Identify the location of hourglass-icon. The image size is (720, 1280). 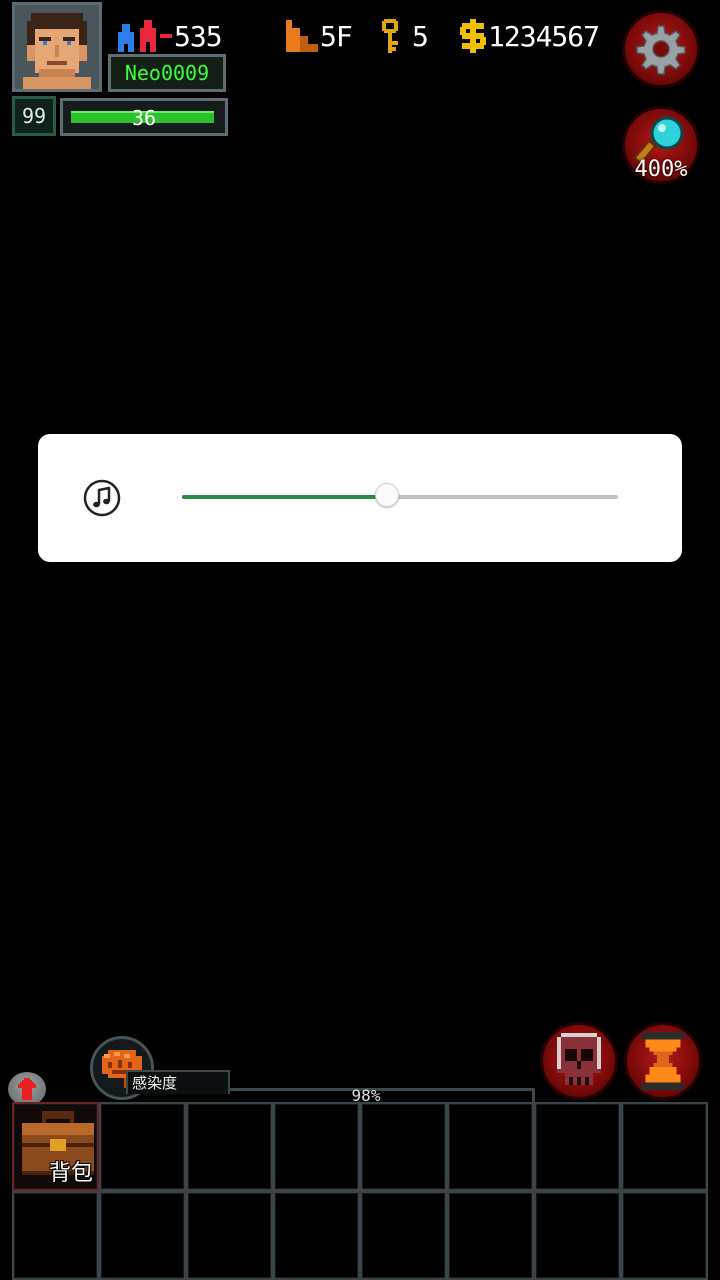
(663, 1061).